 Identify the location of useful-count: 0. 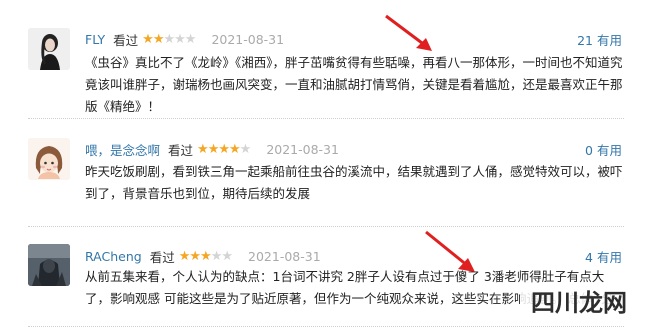
(589, 150).